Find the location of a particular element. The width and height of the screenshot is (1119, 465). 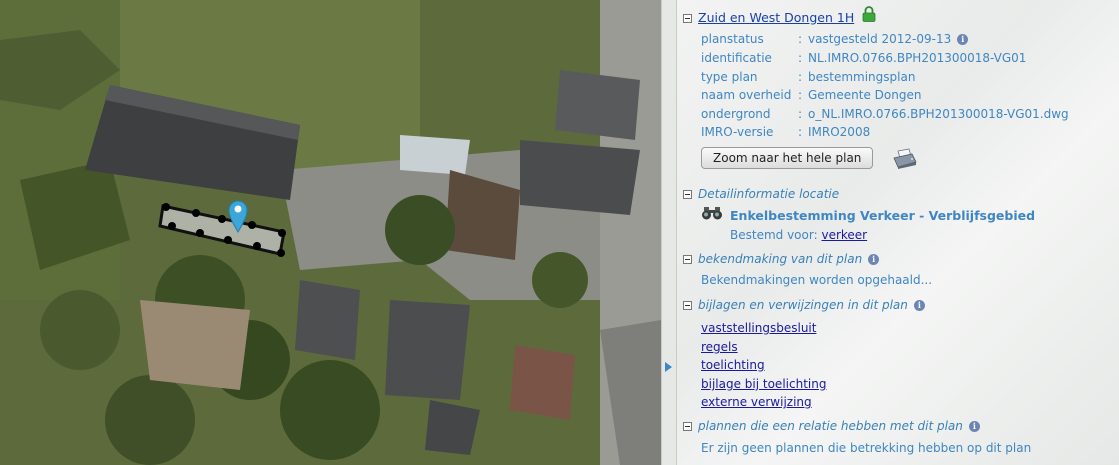

prop-value: IMRO2008 is located at coordinates (839, 132).